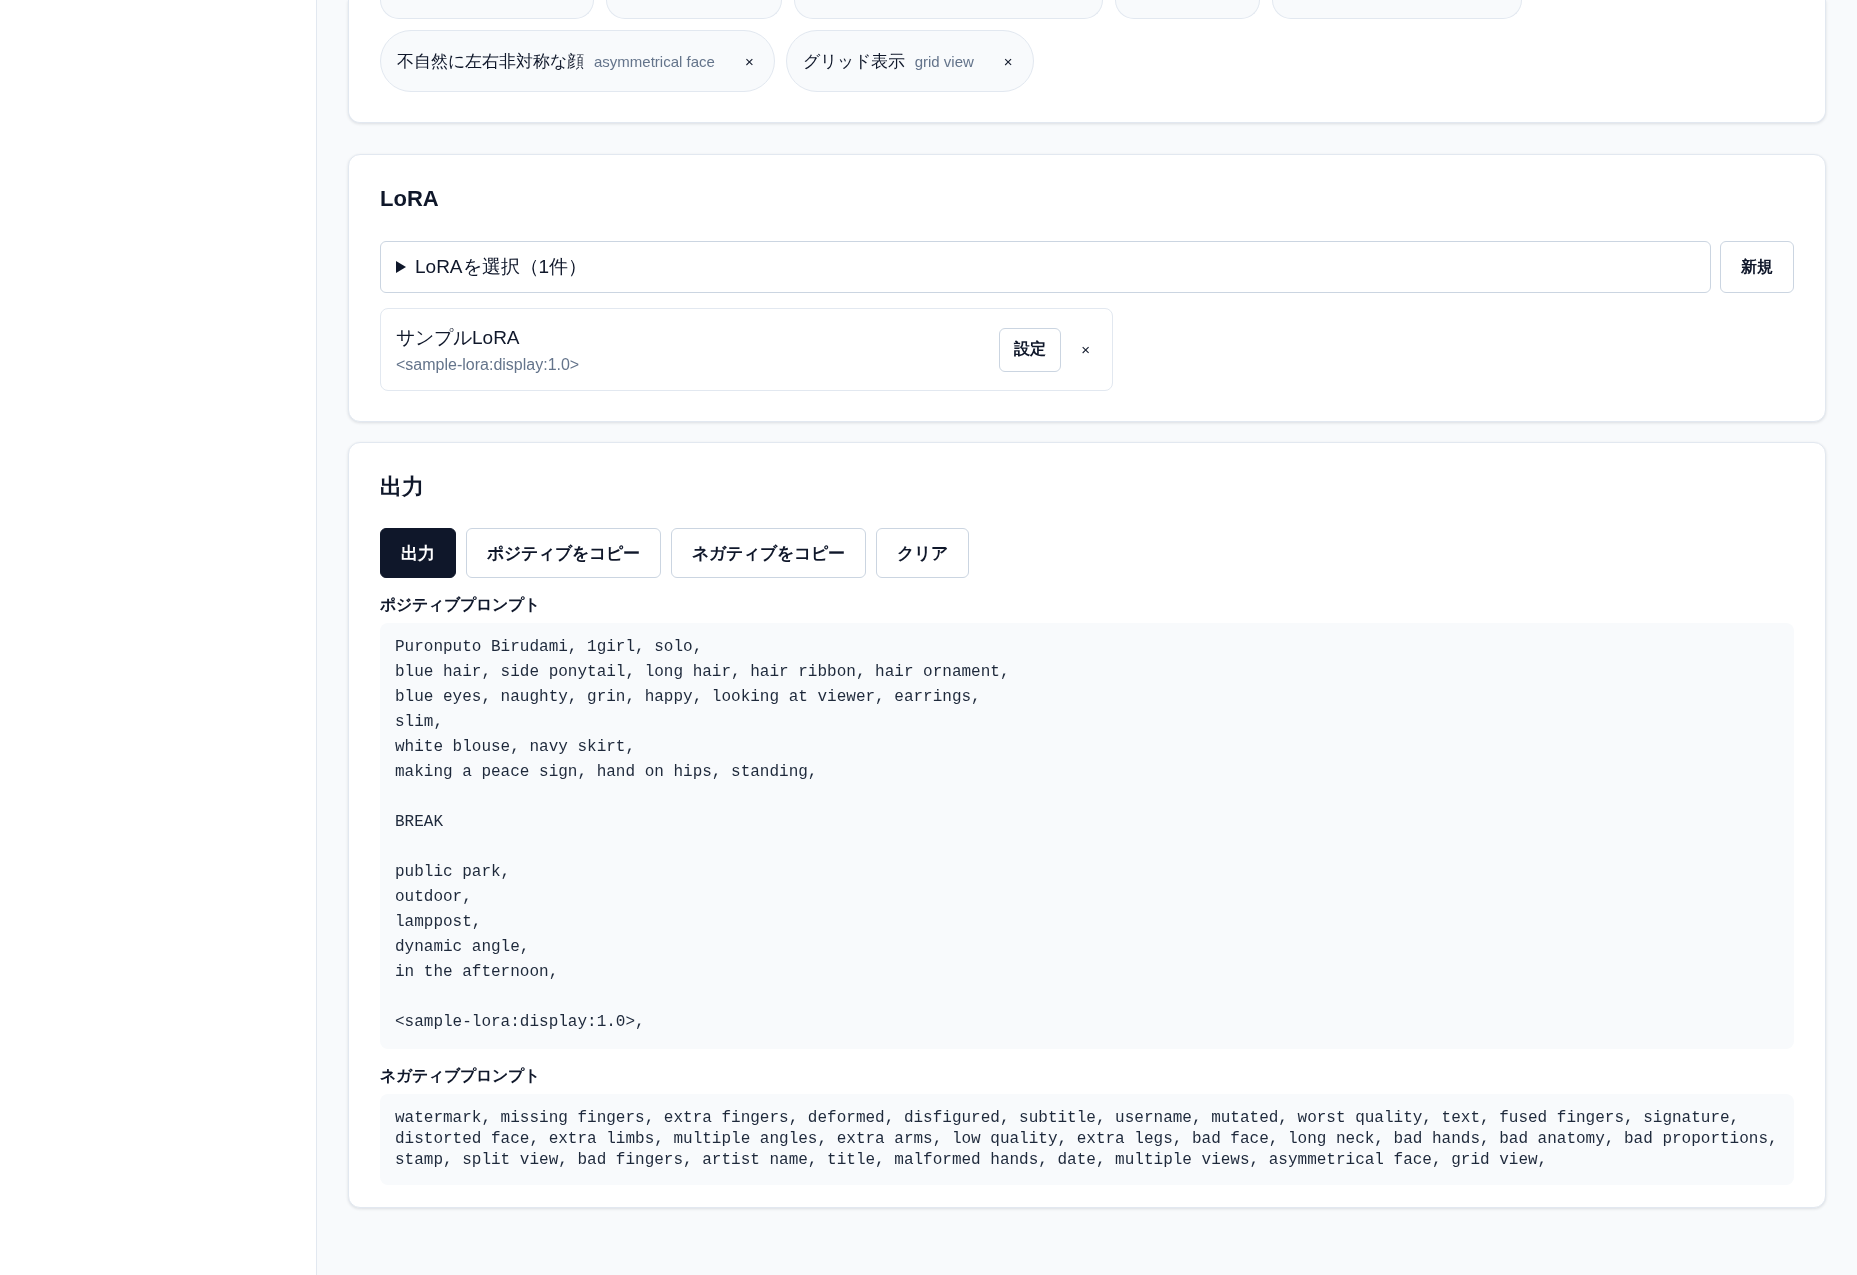 This screenshot has width=1857, height=1275. I want to click on settings-button: 設定, so click(1030, 349).